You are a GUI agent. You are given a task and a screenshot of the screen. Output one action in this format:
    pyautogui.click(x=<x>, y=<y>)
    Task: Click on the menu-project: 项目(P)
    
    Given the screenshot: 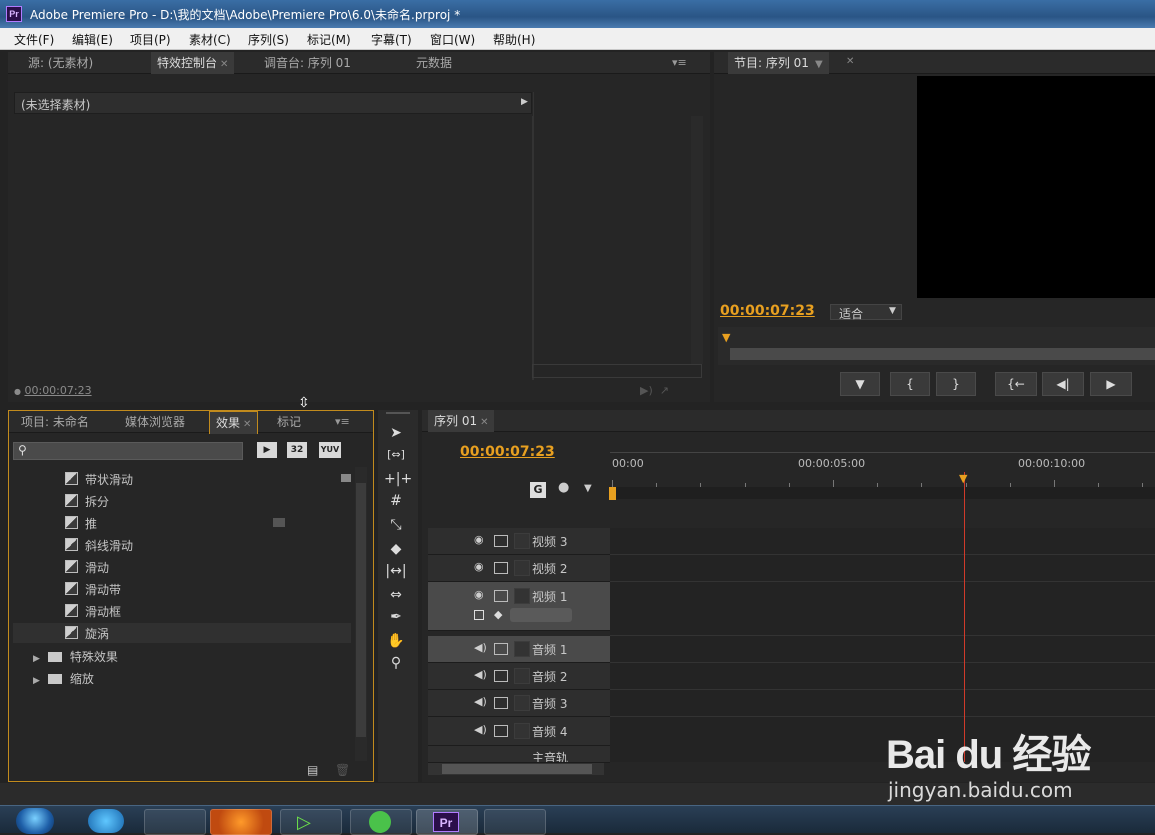 What is the action you would take?
    pyautogui.click(x=150, y=39)
    